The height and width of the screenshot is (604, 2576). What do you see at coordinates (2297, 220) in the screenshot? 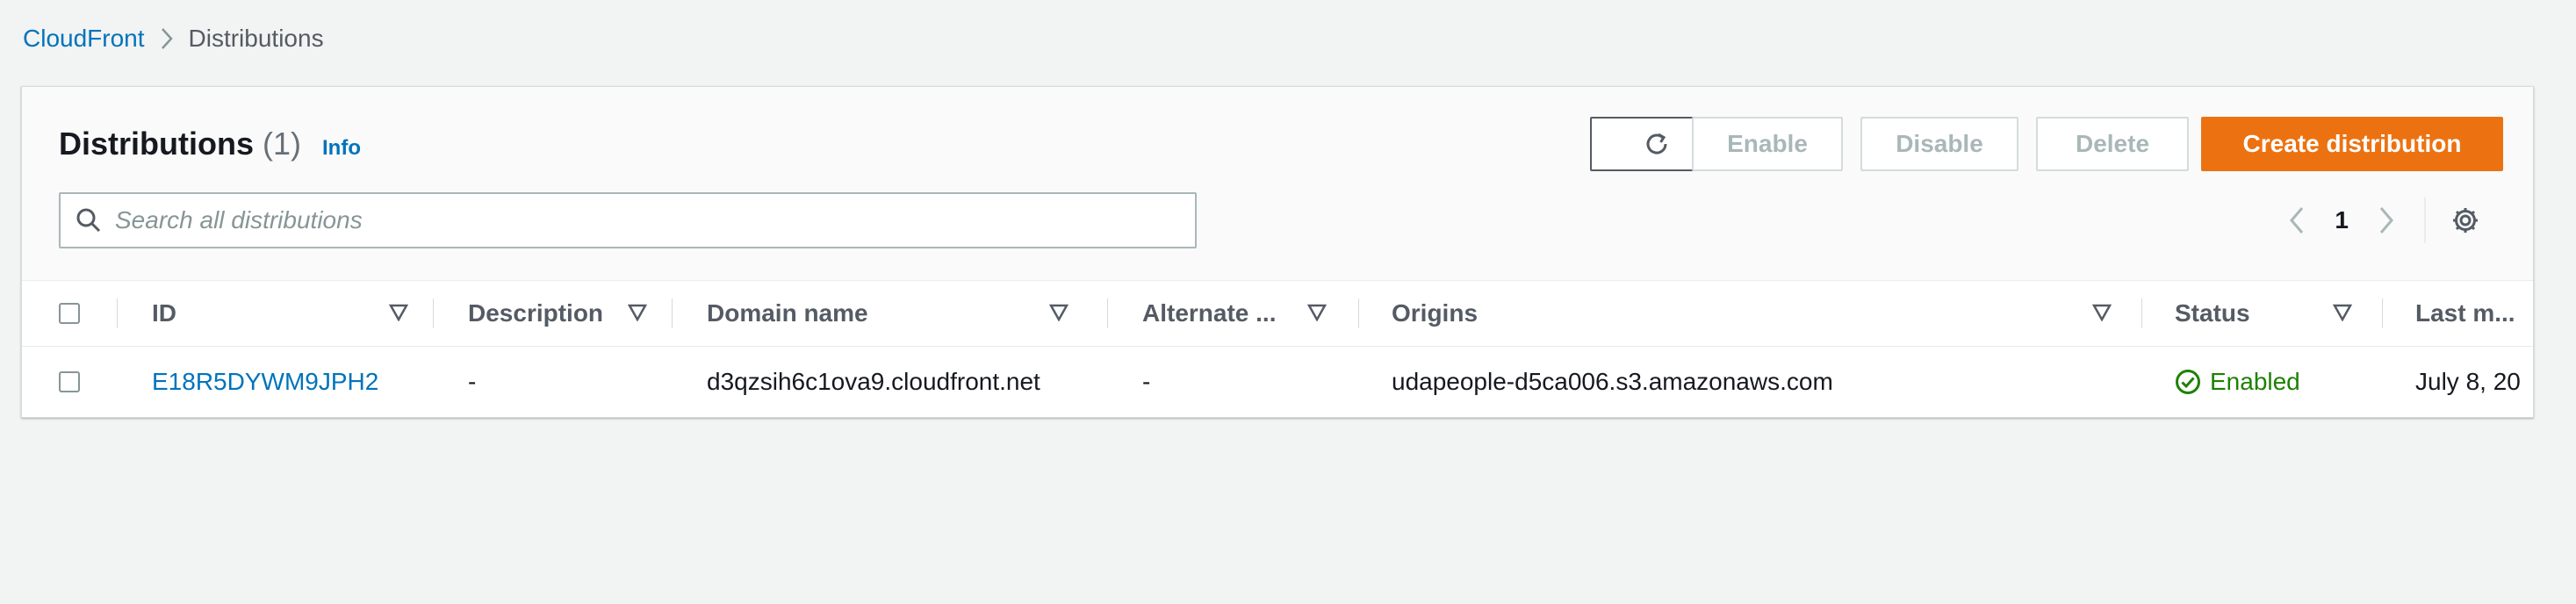
I see `chevron-left-icon` at bounding box center [2297, 220].